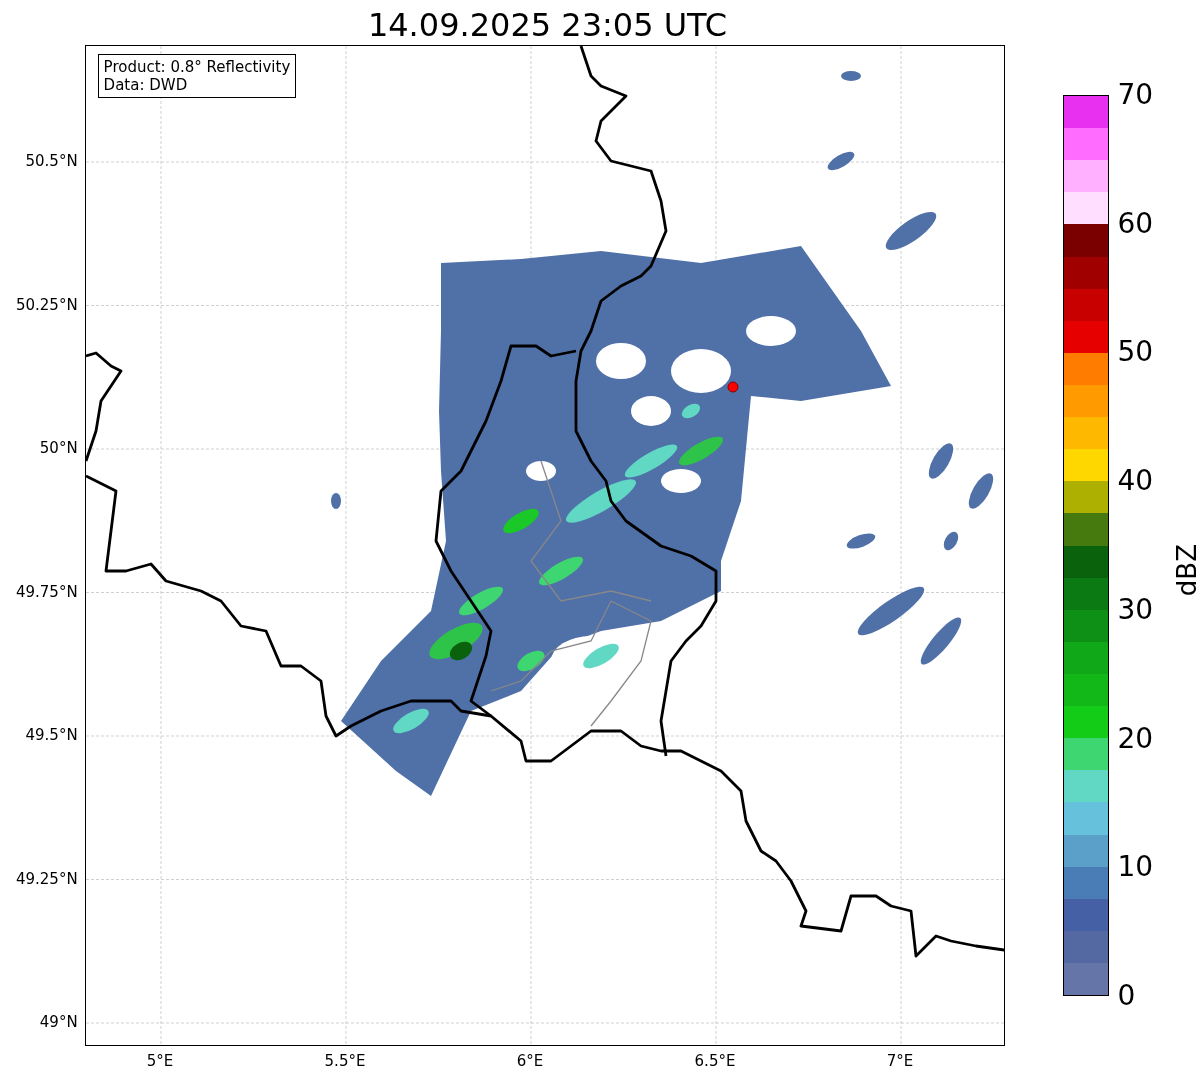 Image resolution: width=1202 pixels, height=1081 pixels. I want to click on colorbar-tick-label: 60, so click(1135, 223).